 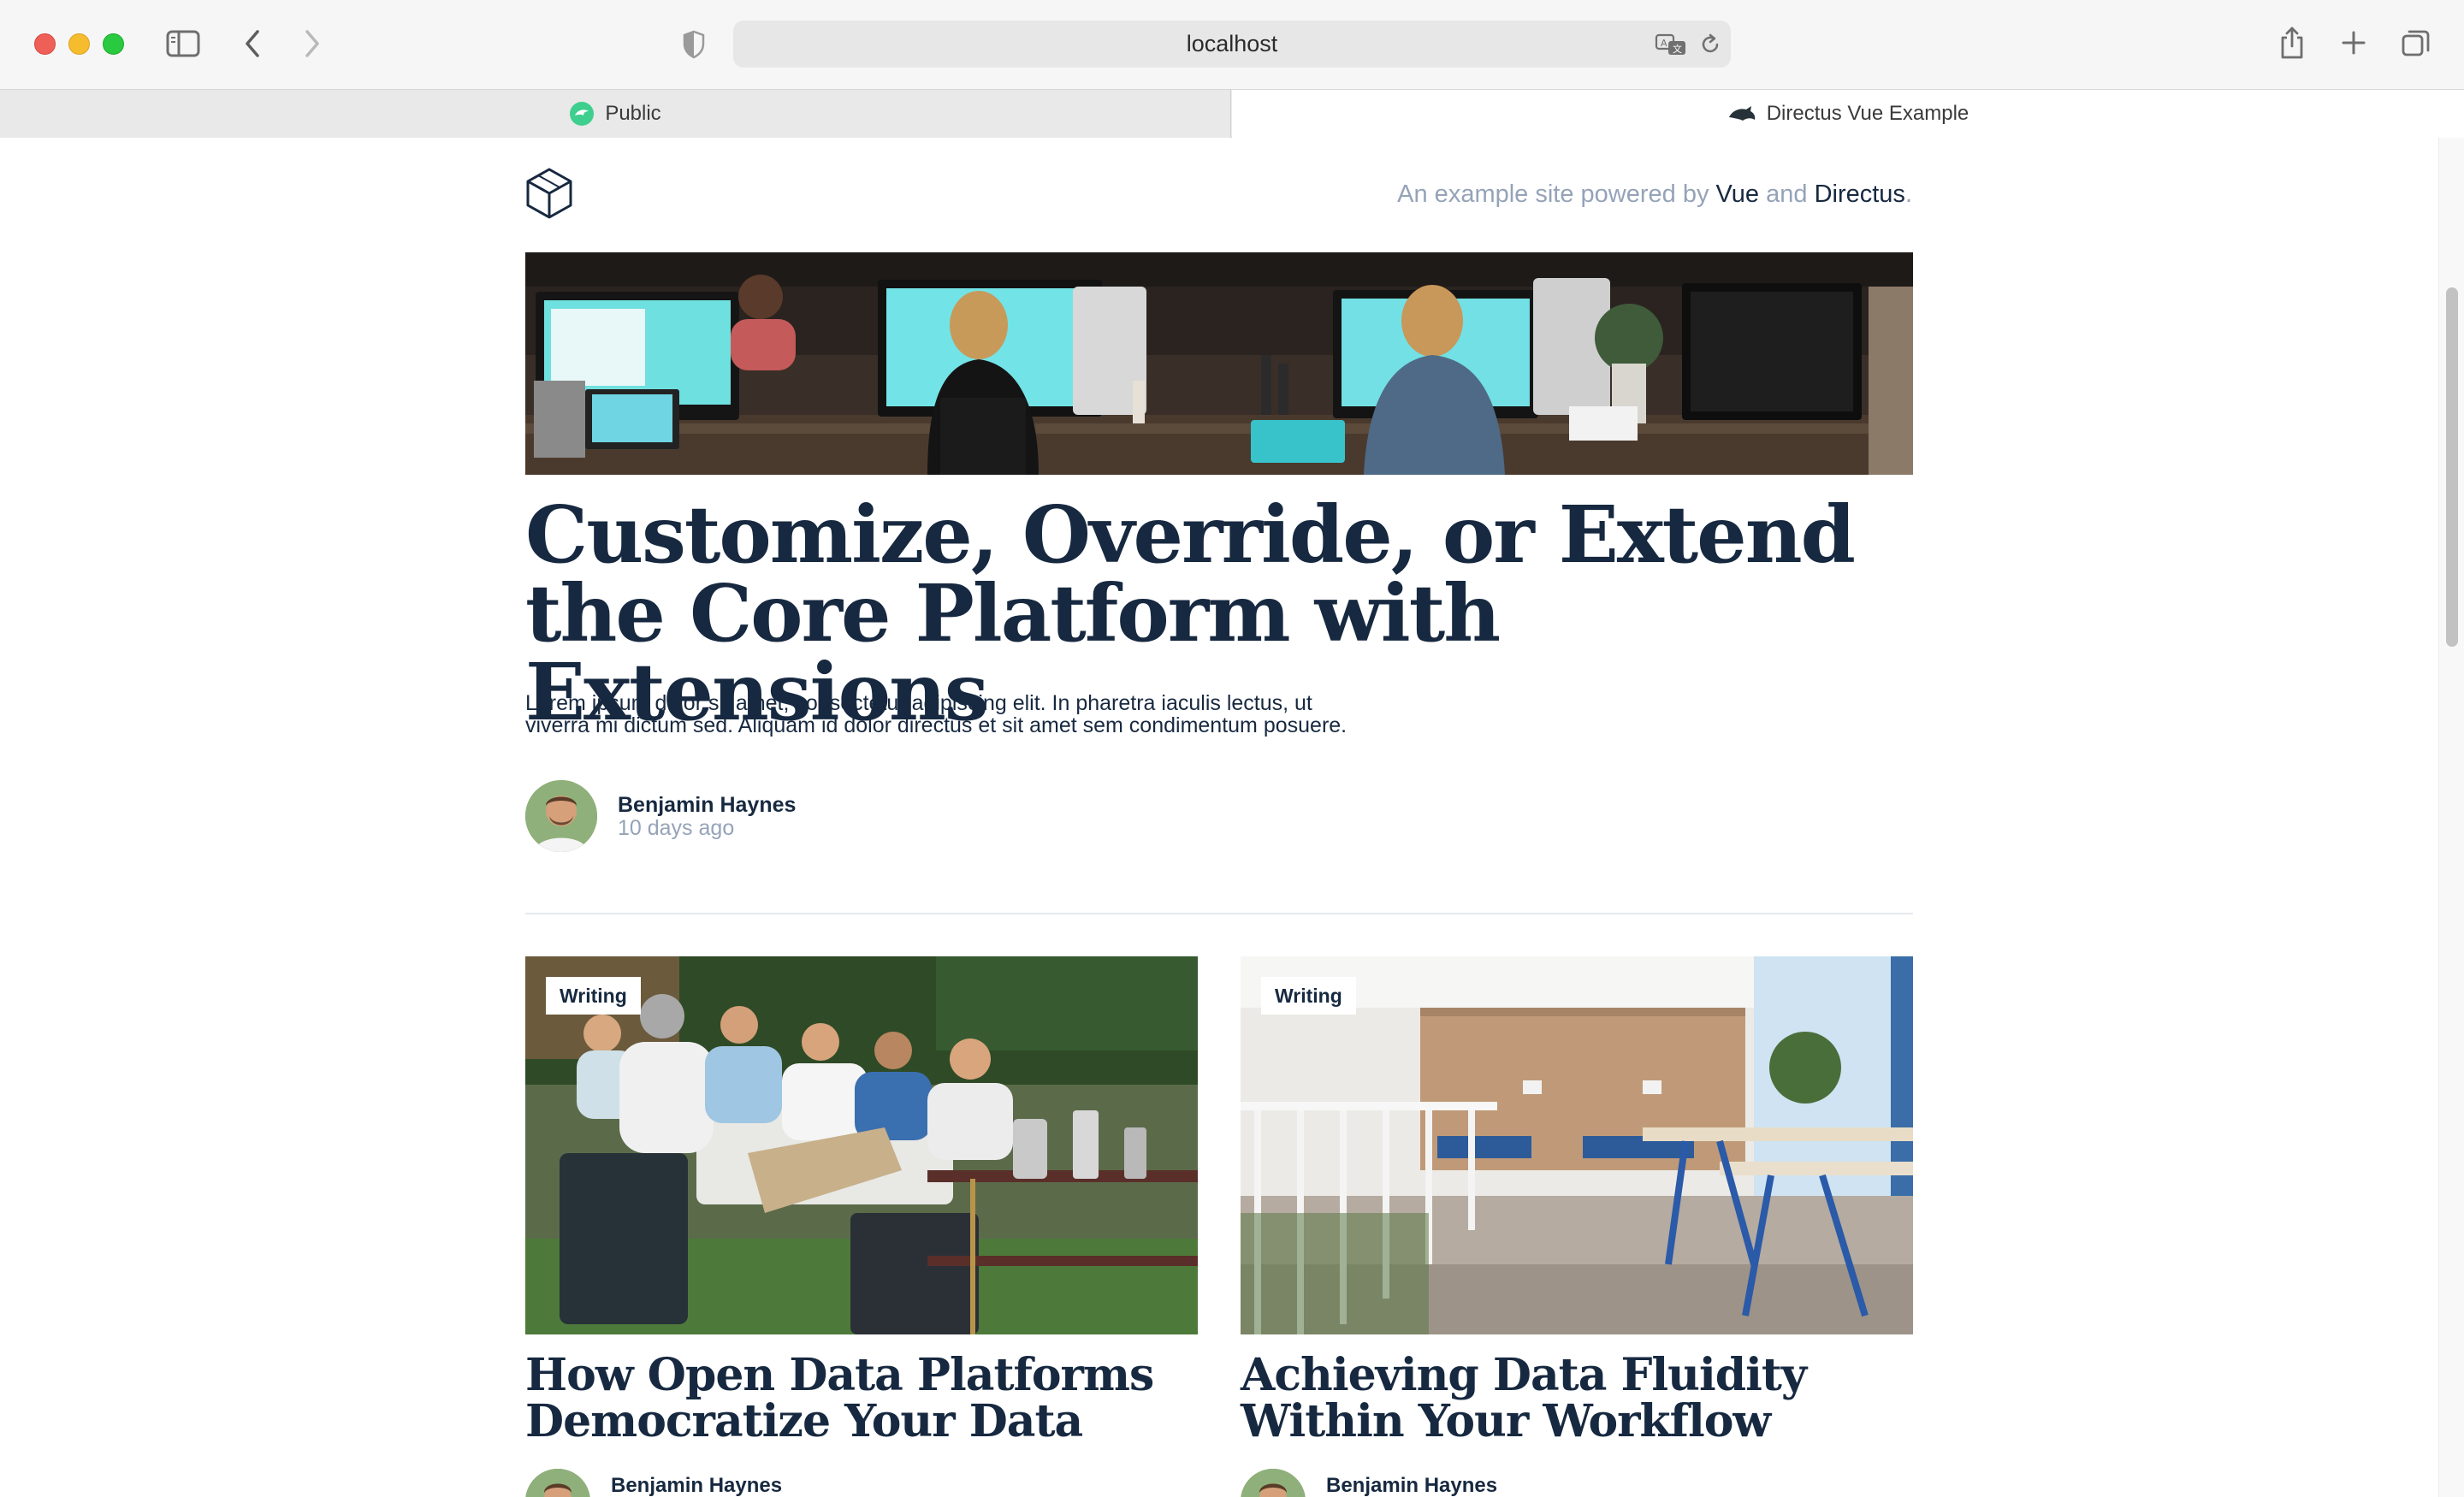 I want to click on section-divider, so click(x=1219, y=913).